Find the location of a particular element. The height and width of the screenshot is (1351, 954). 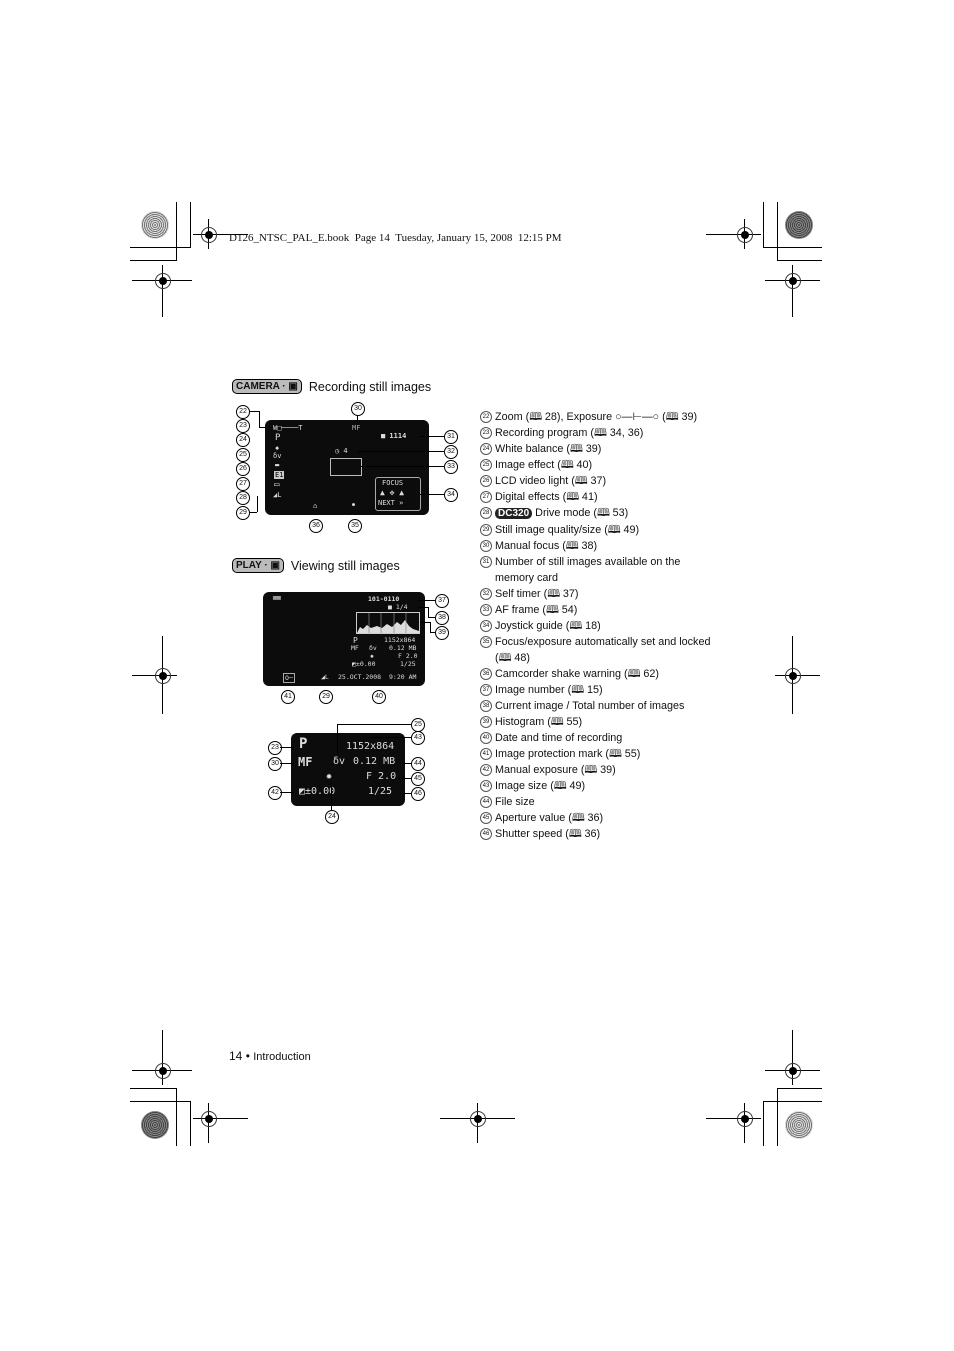

legend-text: Current image / Total number of images is located at coordinates (589, 706).